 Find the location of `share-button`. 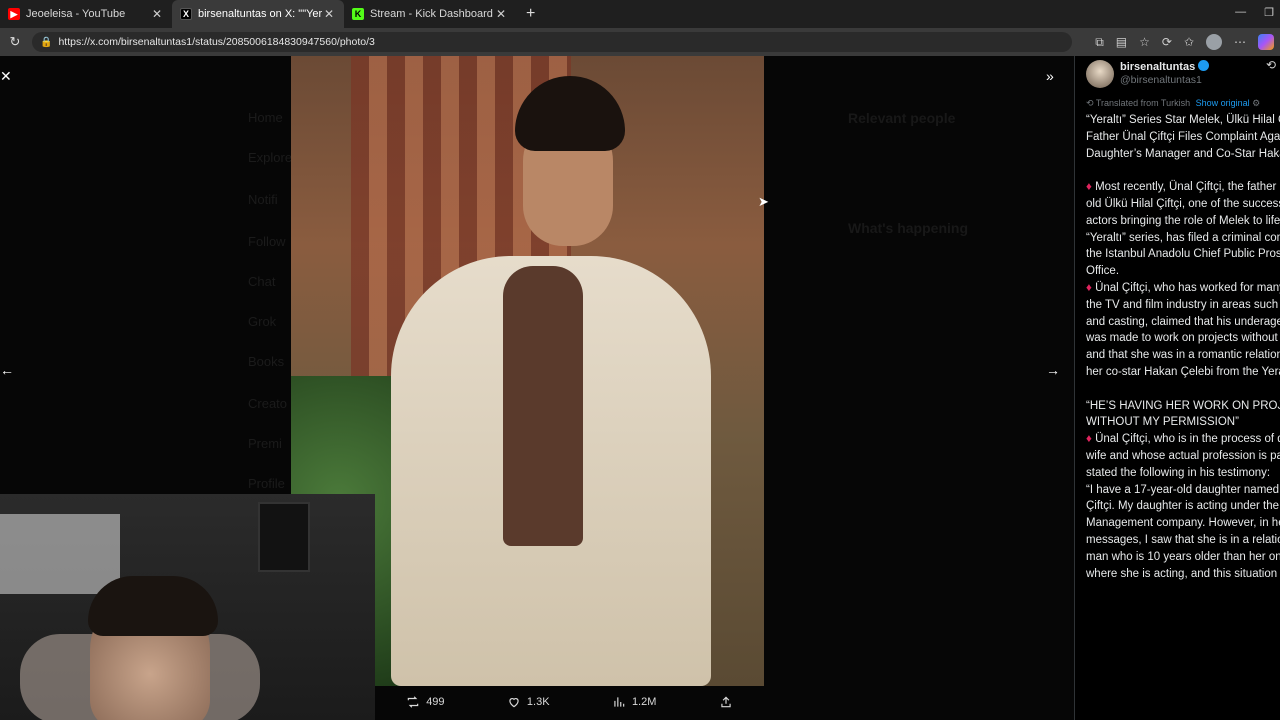

share-button is located at coordinates (726, 702).